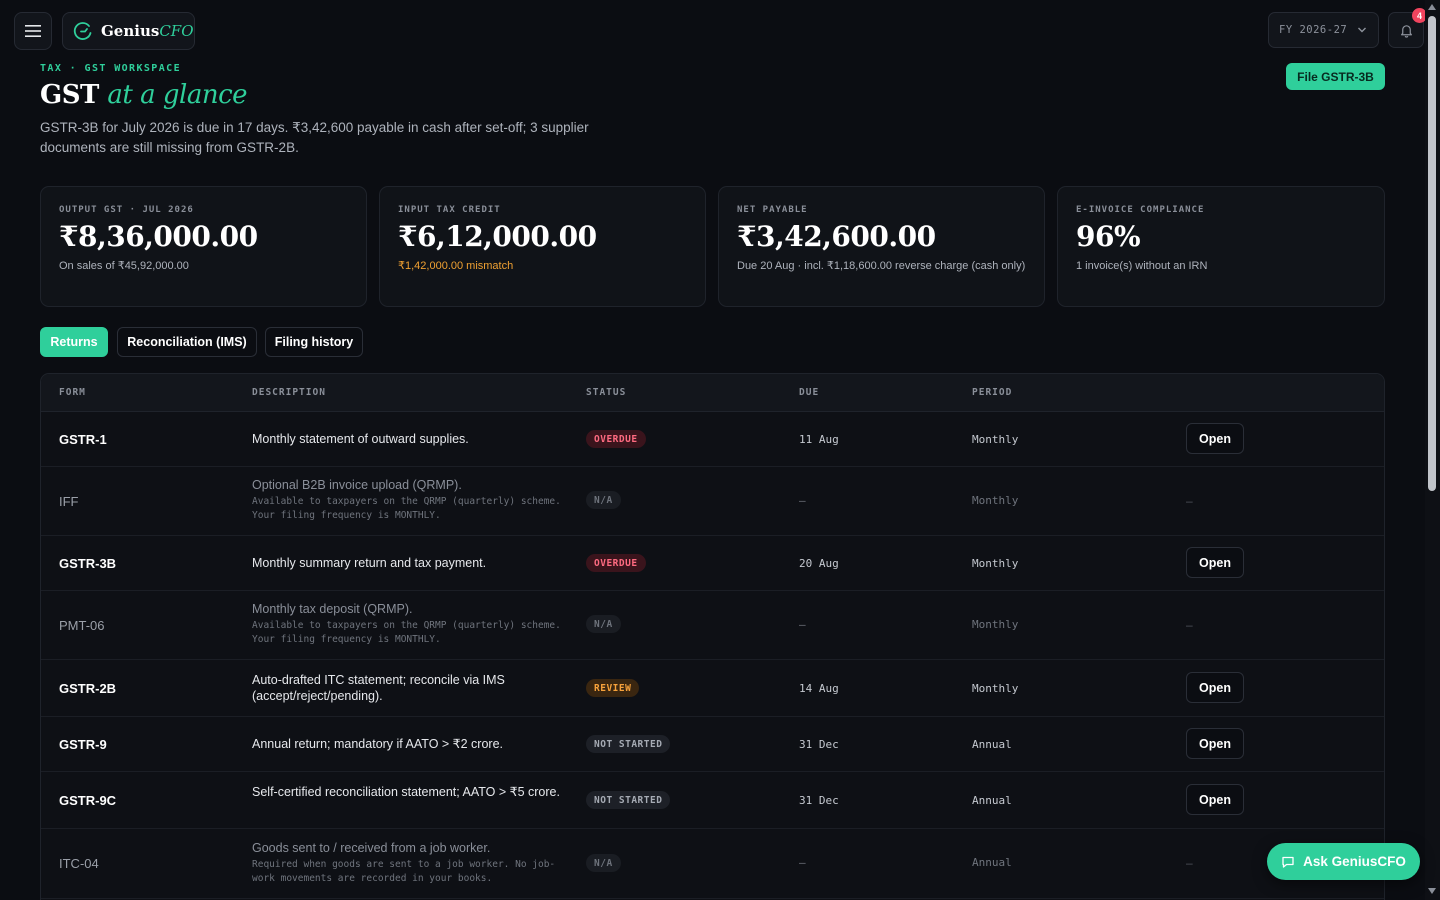  Describe the element at coordinates (712, 393) in the screenshot. I see `table-header: FORM DESCRIPTION STATUS DUE PERIOD` at that location.